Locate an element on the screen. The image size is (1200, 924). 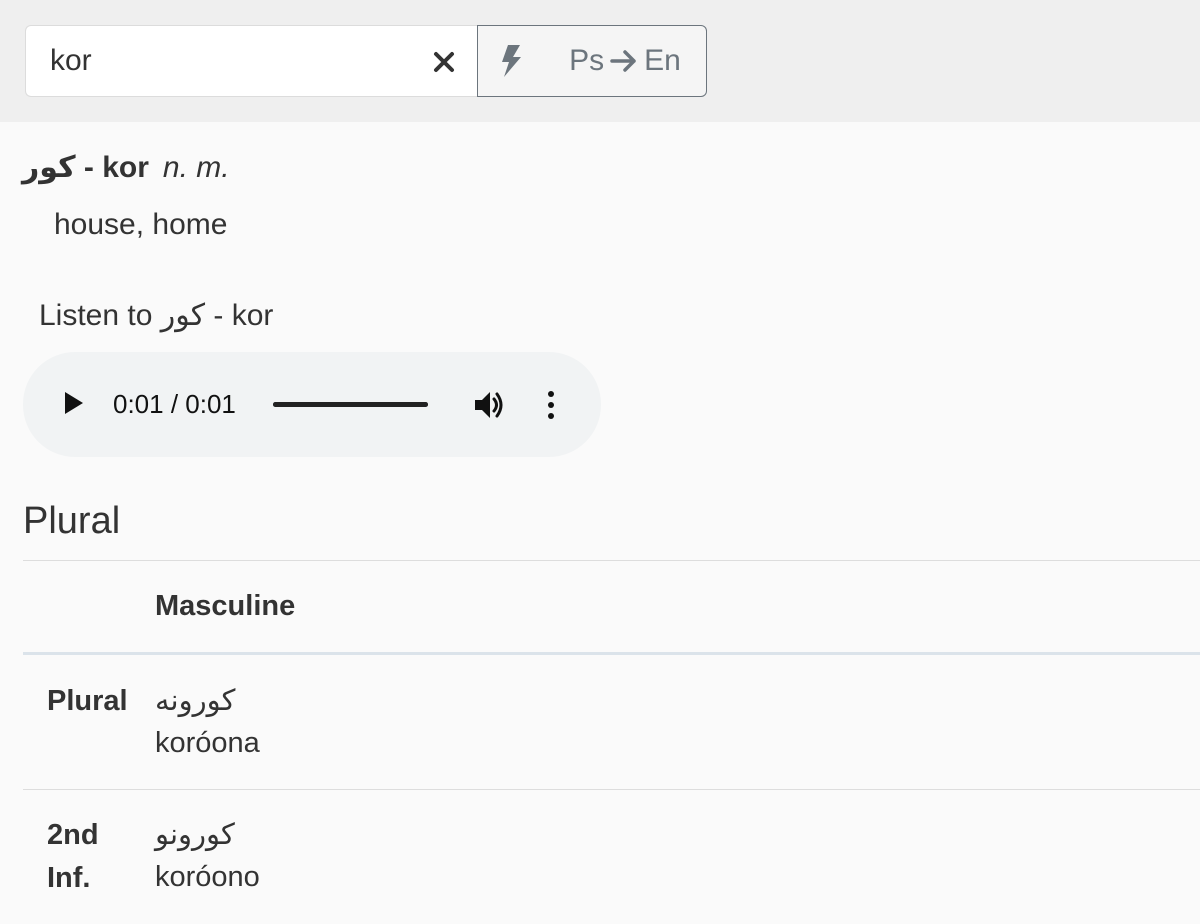
close-icon is located at coordinates (444, 62).